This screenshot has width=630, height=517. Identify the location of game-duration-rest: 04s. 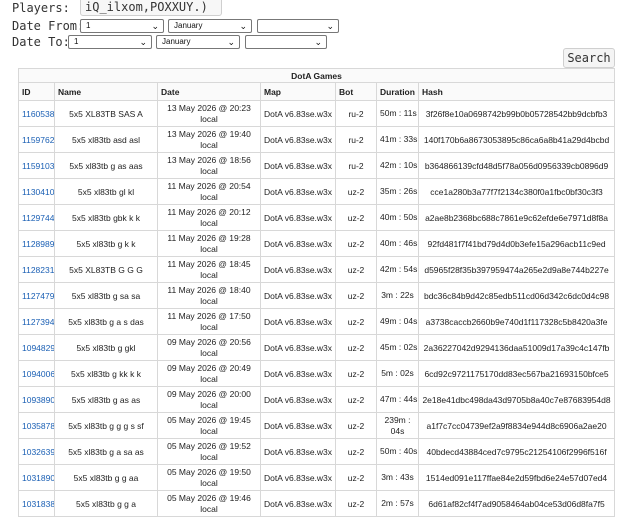
(397, 430).